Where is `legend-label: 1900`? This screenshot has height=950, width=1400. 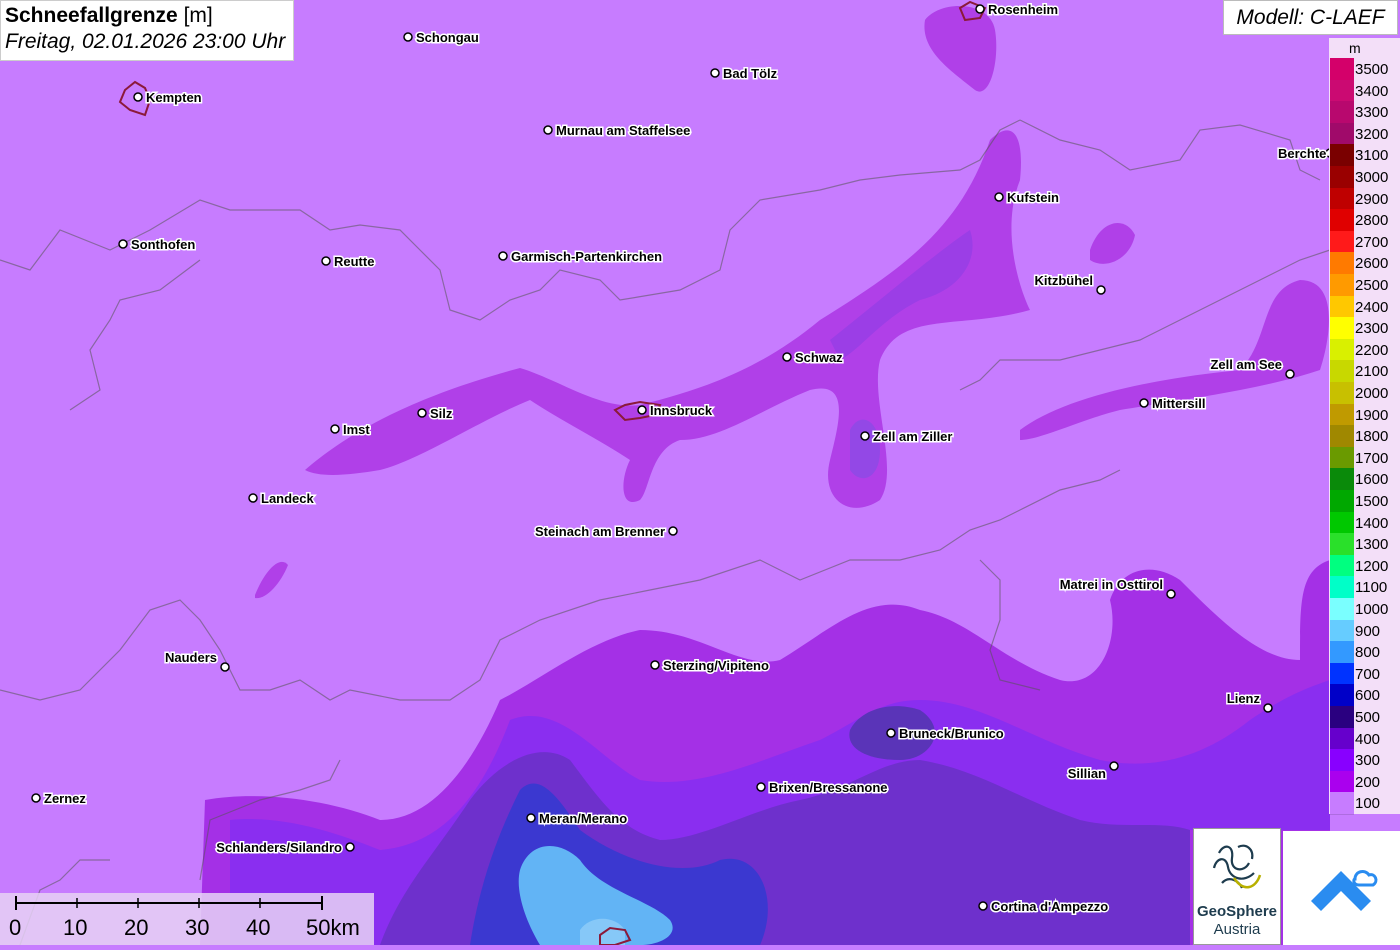 legend-label: 1900 is located at coordinates (1372, 415).